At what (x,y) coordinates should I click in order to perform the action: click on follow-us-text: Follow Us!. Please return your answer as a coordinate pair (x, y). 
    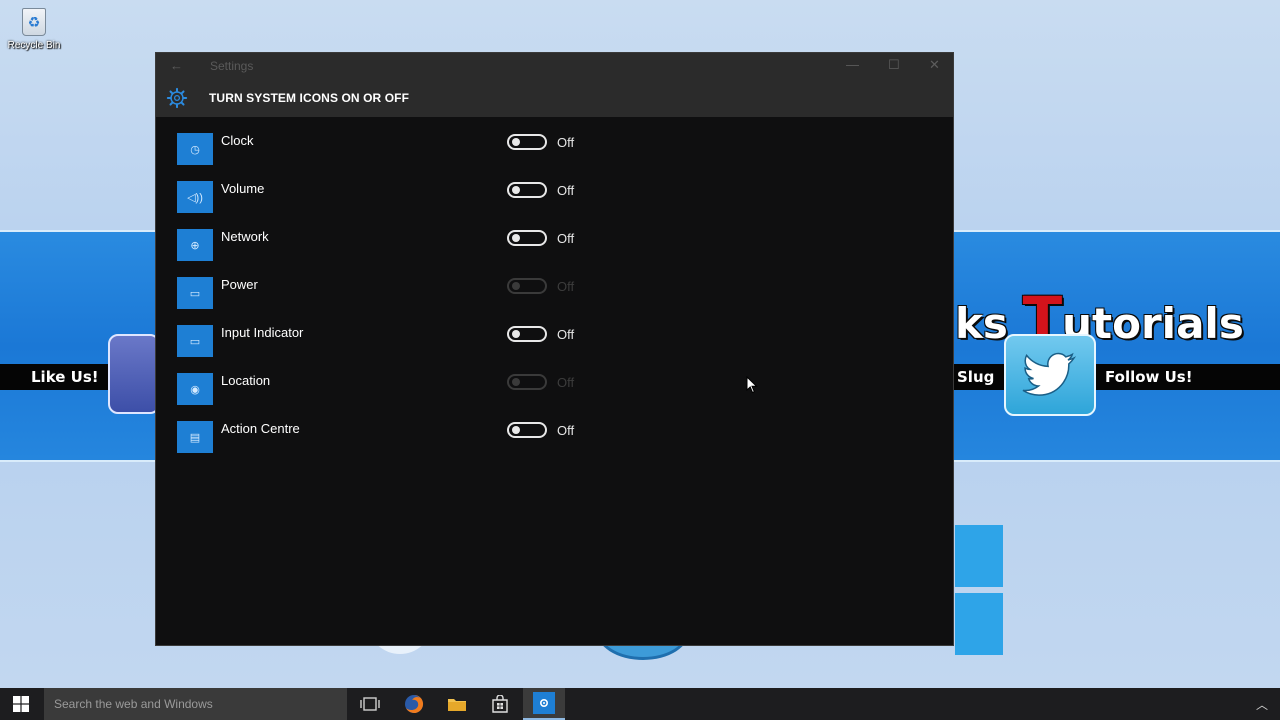
    Looking at the image, I should click on (1149, 377).